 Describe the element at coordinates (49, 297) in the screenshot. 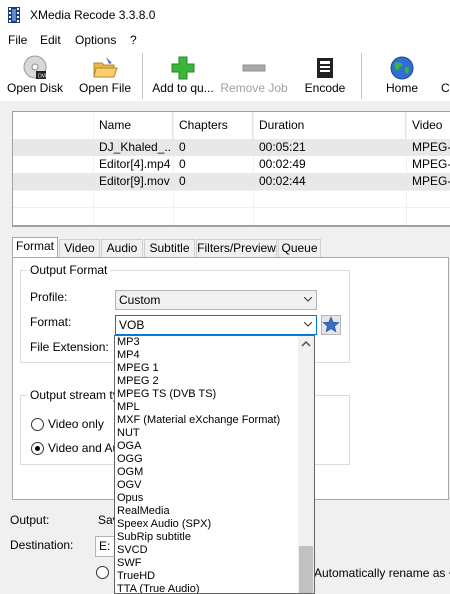

I see `profile-label: Profile:` at that location.